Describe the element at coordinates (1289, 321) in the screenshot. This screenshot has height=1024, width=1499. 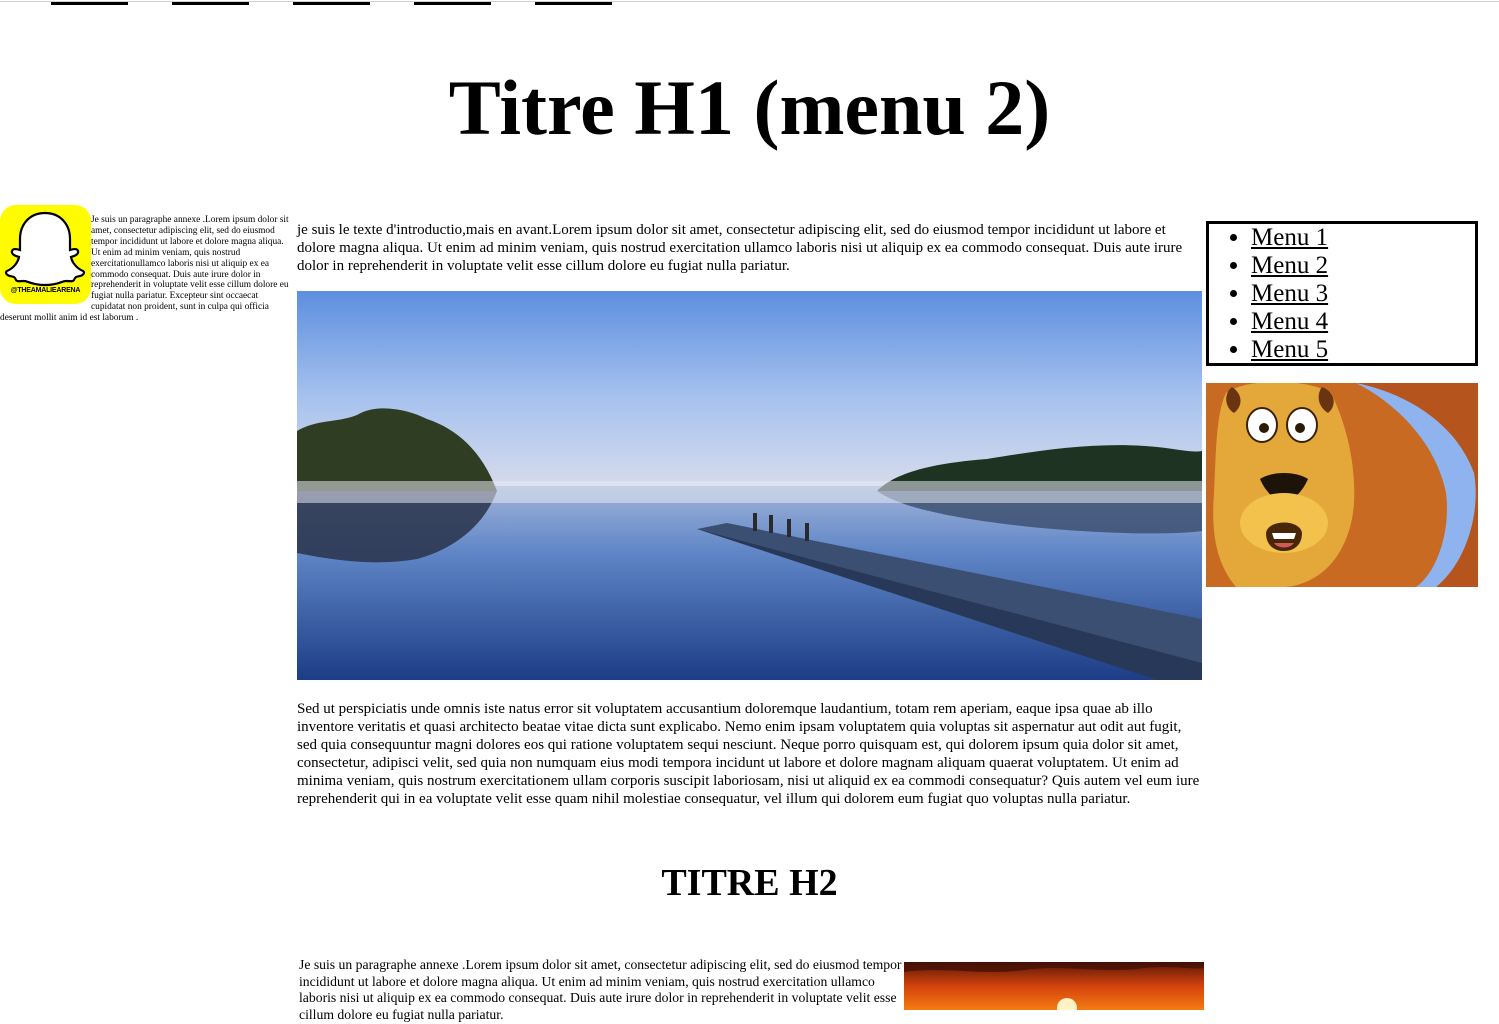
I see `menu-link-4: Menu 4` at that location.